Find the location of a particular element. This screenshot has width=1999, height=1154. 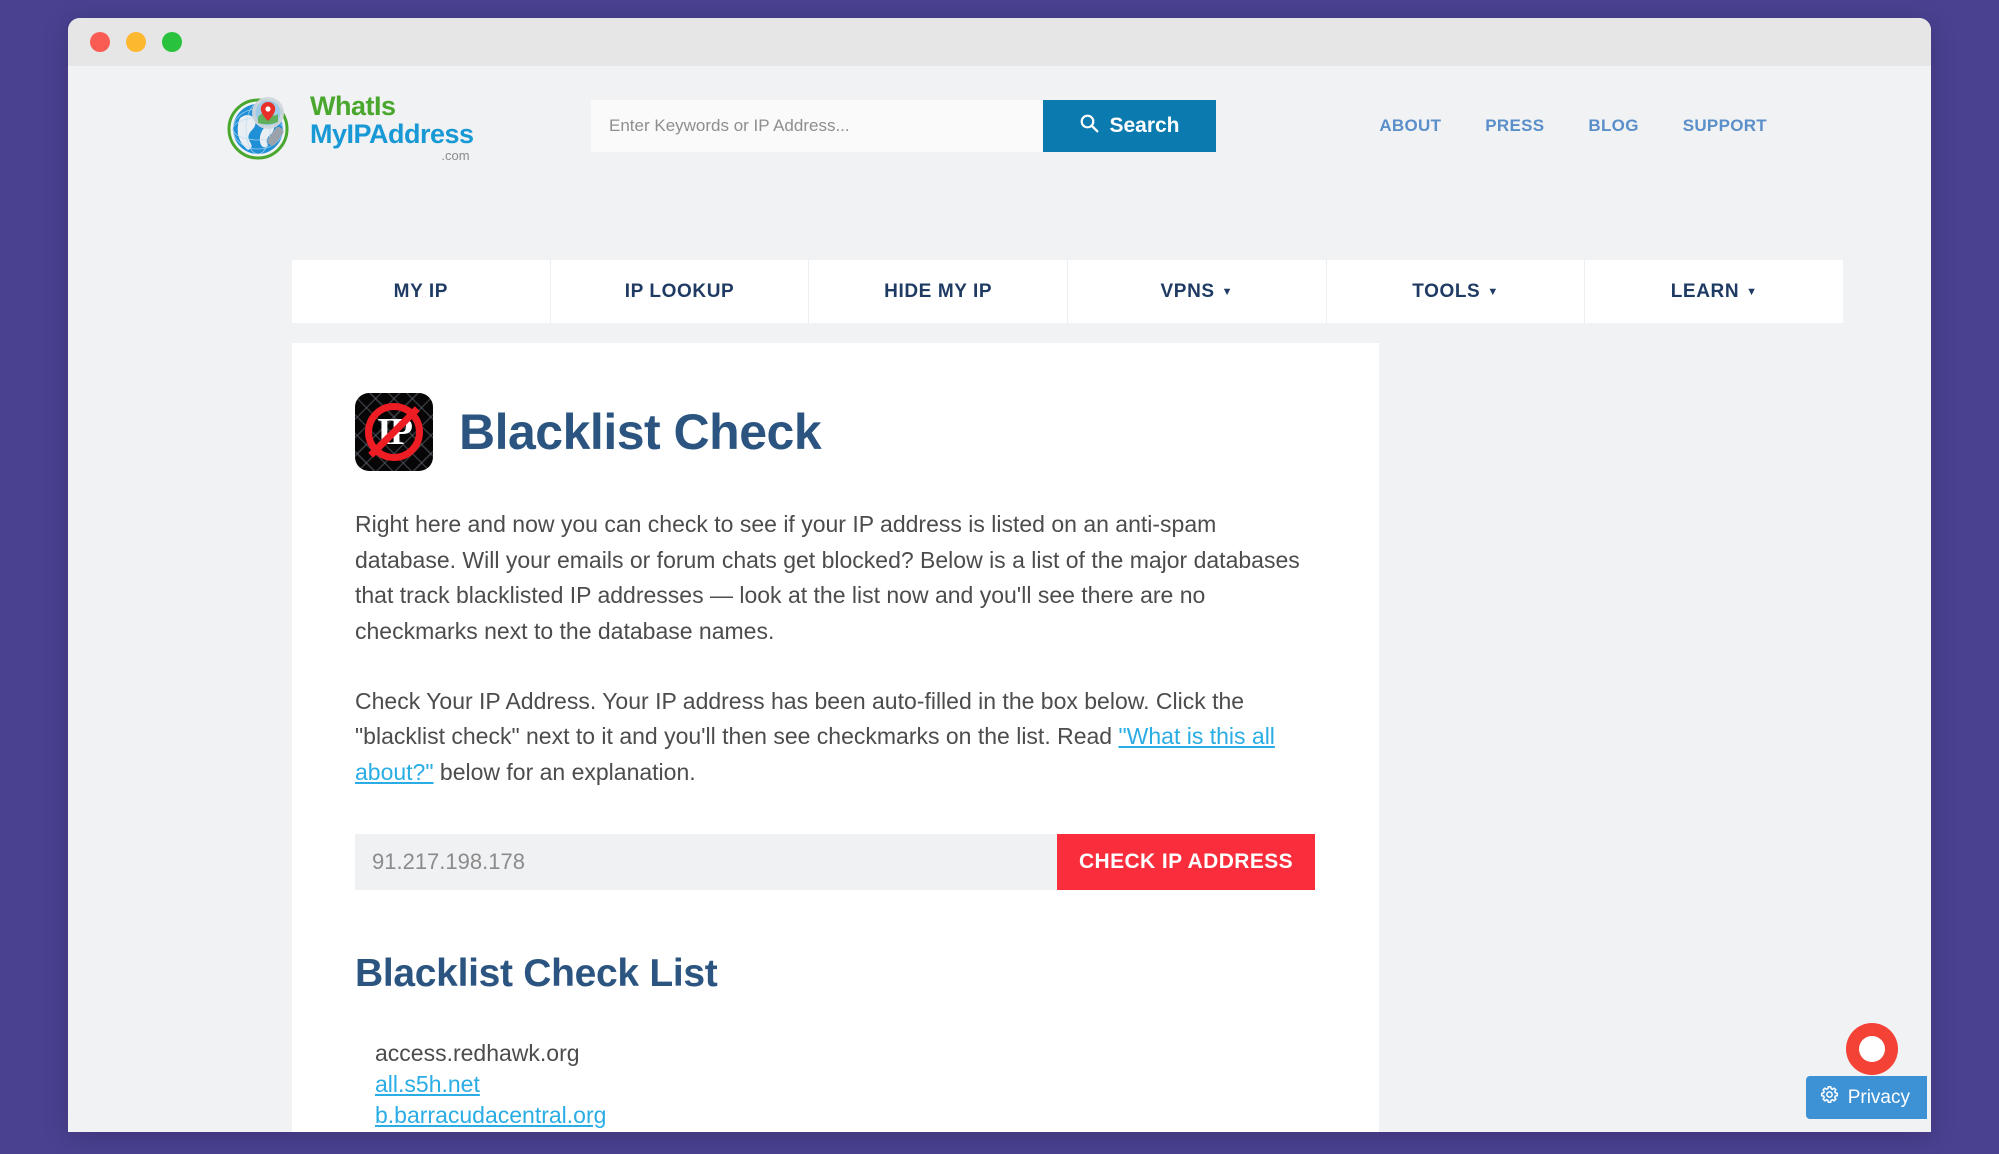

search-button: Search is located at coordinates (1129, 126).